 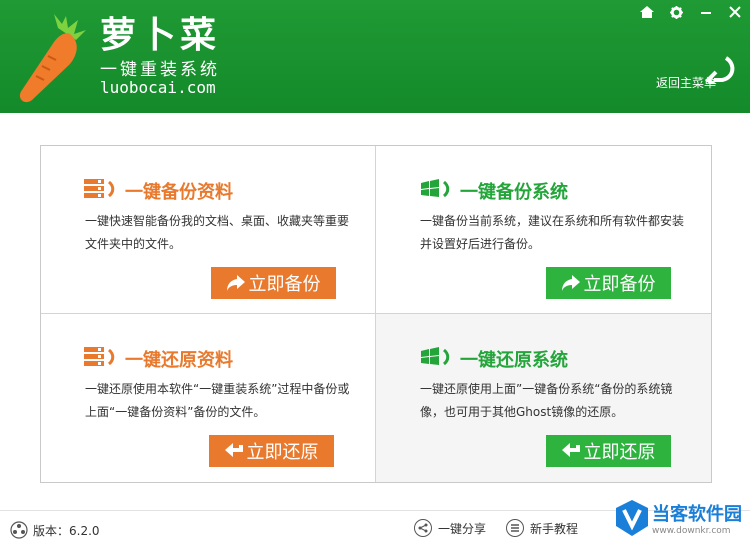 I want to click on carrot-logo-icon, so click(x=52, y=58).